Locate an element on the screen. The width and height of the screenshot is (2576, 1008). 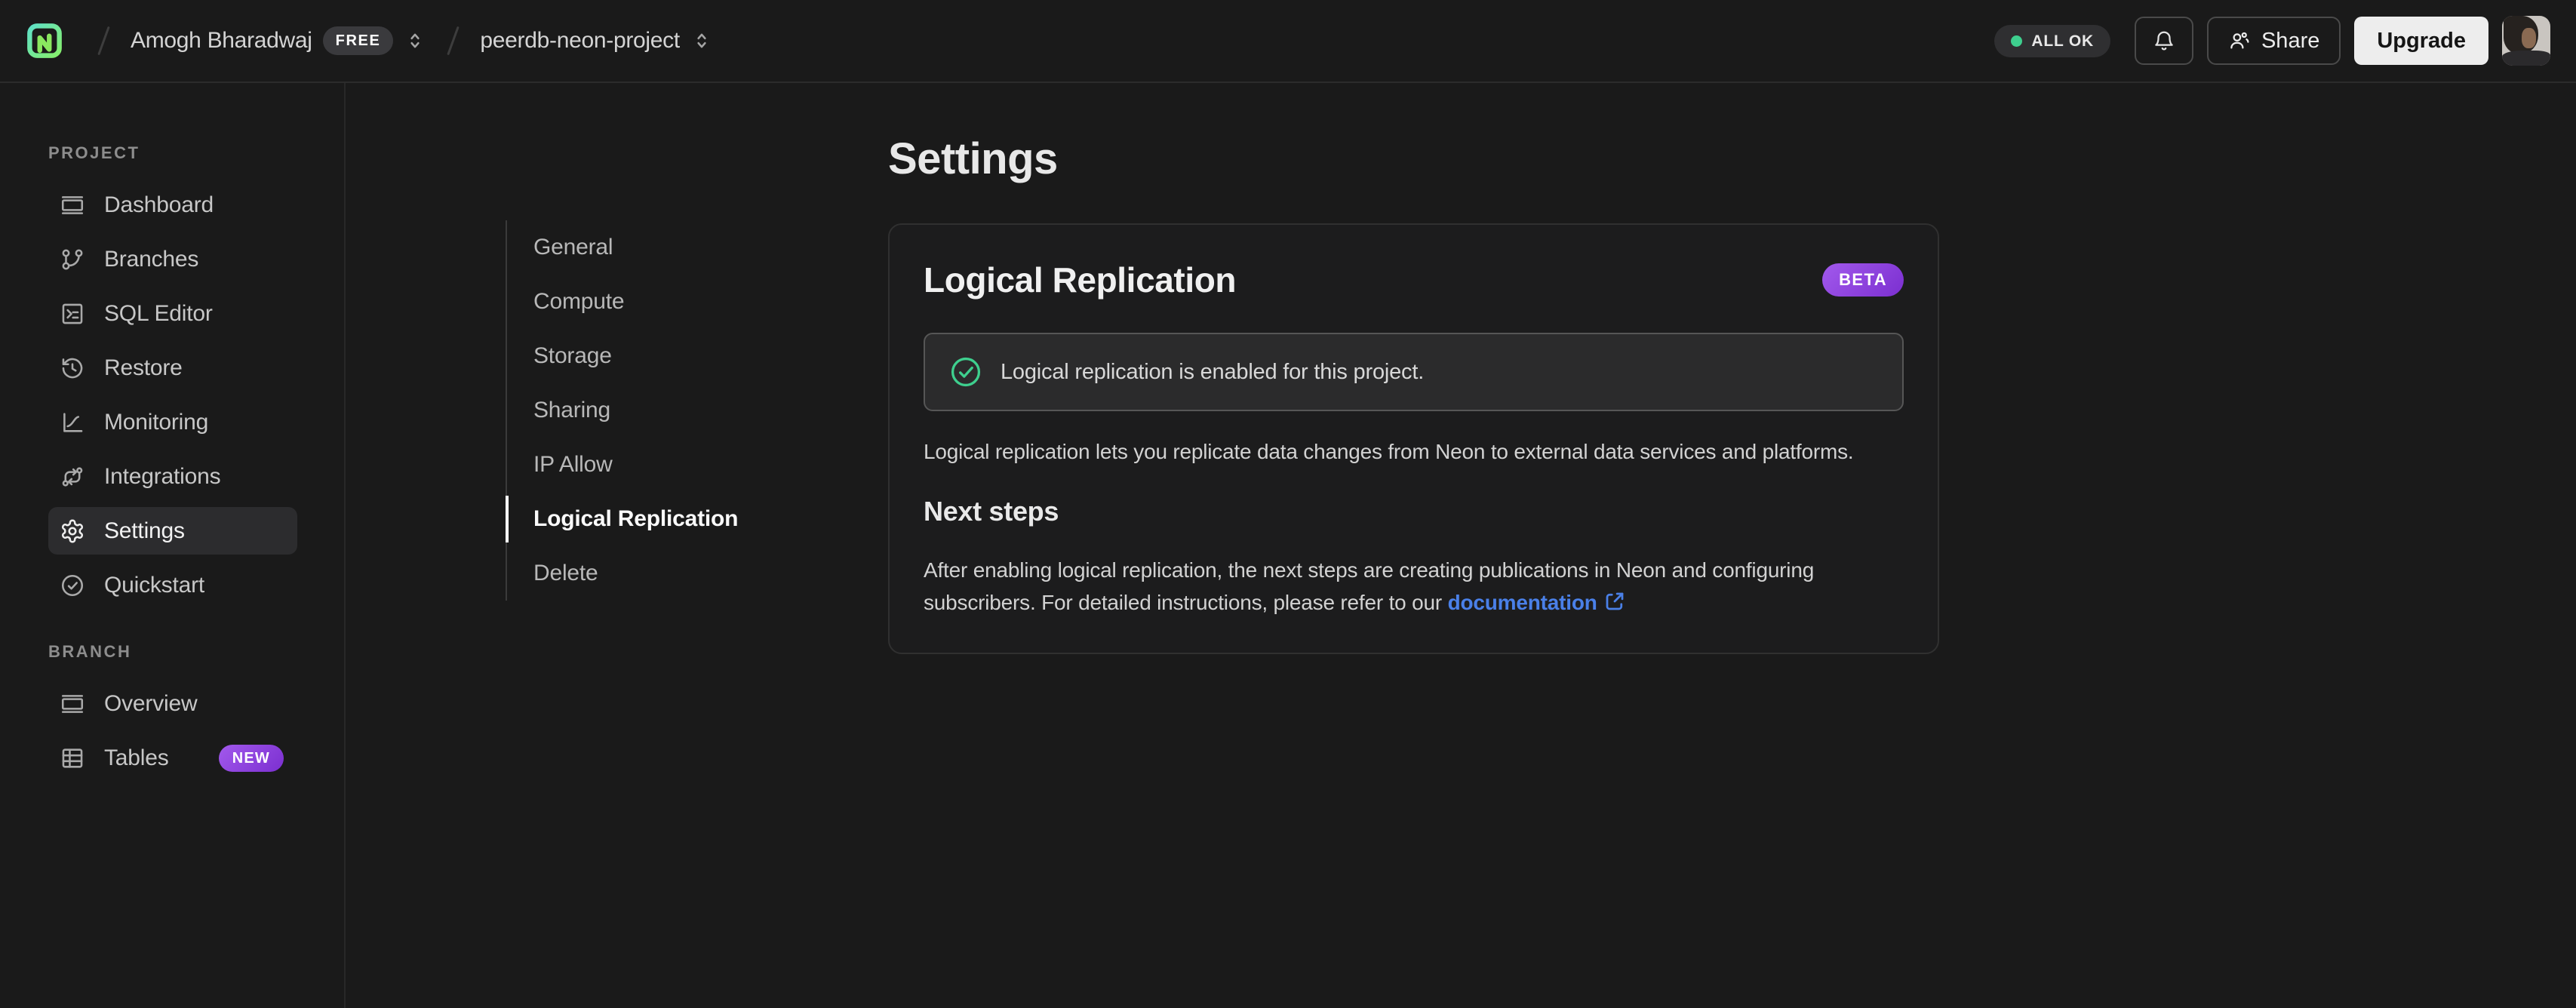
external-link-icon is located at coordinates (1614, 601).